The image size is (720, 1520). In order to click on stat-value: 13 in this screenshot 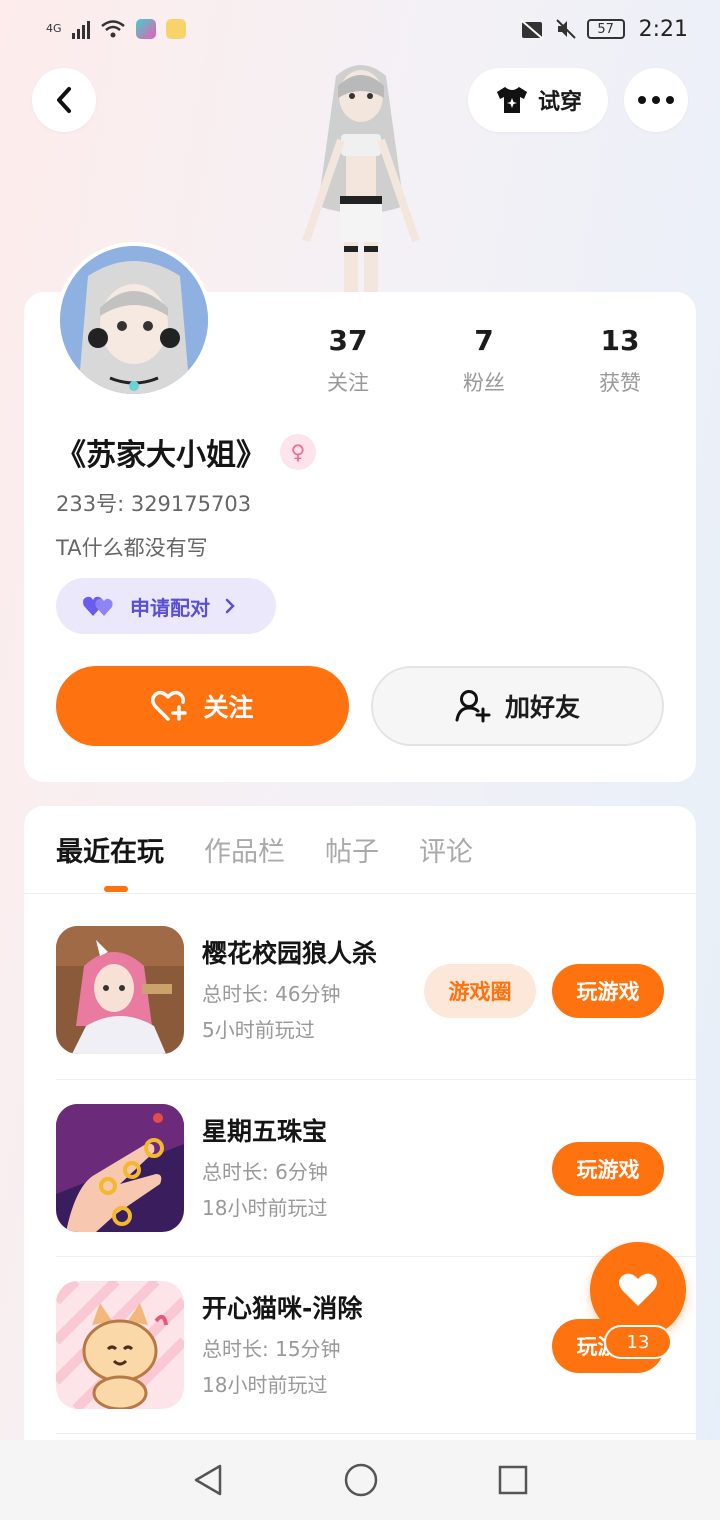, I will do `click(620, 340)`.